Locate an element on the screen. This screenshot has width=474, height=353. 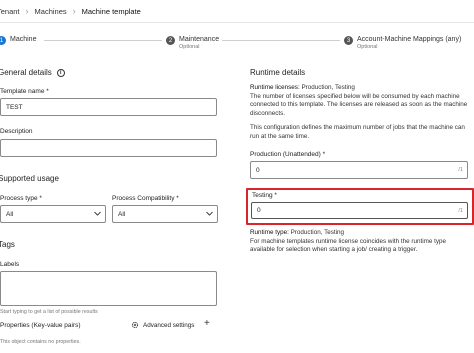
process-compatibility-value: All is located at coordinates (122, 214).